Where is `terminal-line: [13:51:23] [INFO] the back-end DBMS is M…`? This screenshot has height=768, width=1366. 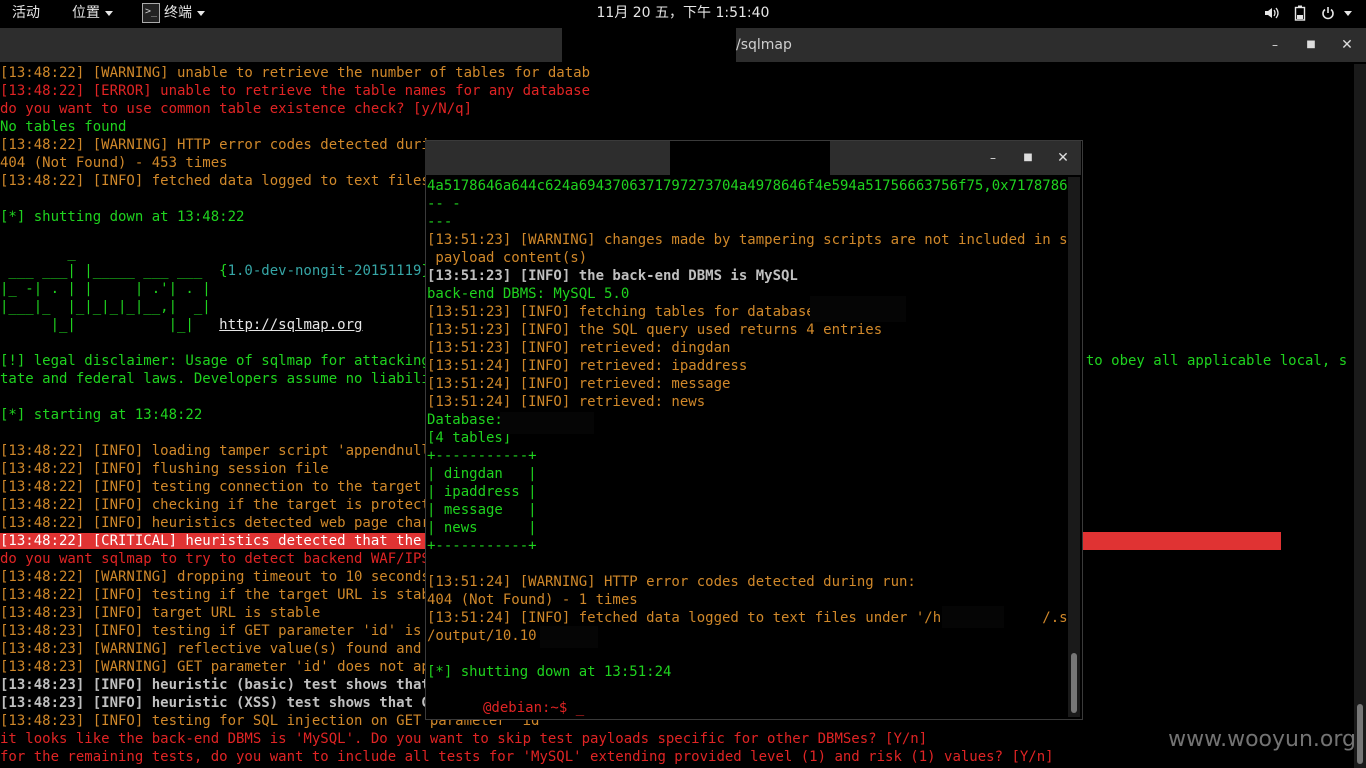
terminal-line: [13:51:23] [INFO] the back-end DBMS is M… is located at coordinates (747, 276).